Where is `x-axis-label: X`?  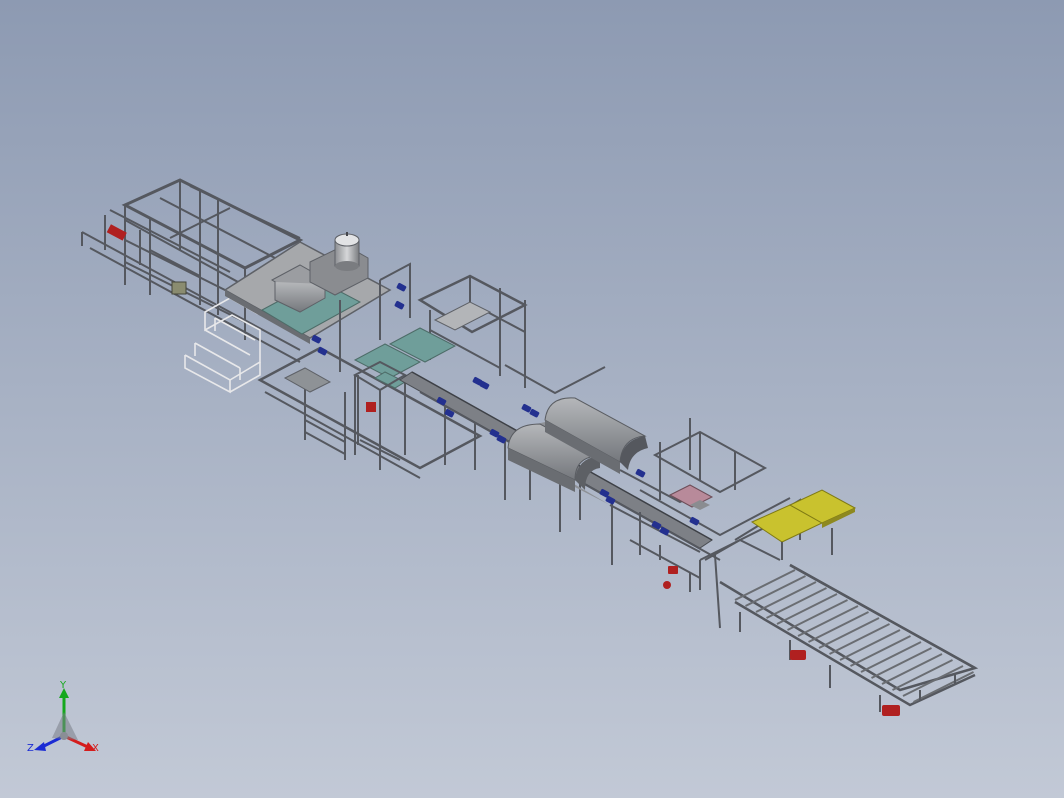 x-axis-label: X is located at coordinates (95, 748).